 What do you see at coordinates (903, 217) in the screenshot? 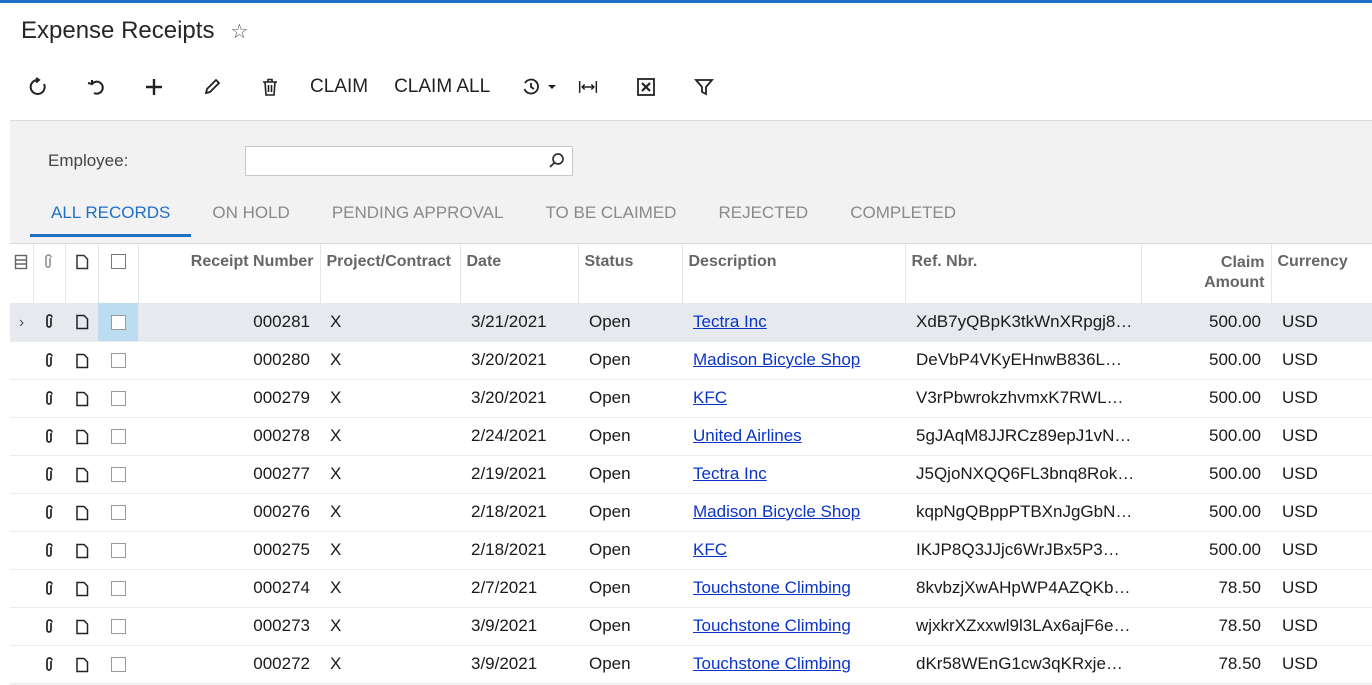
I see `tab-completed: COMPLETED` at bounding box center [903, 217].